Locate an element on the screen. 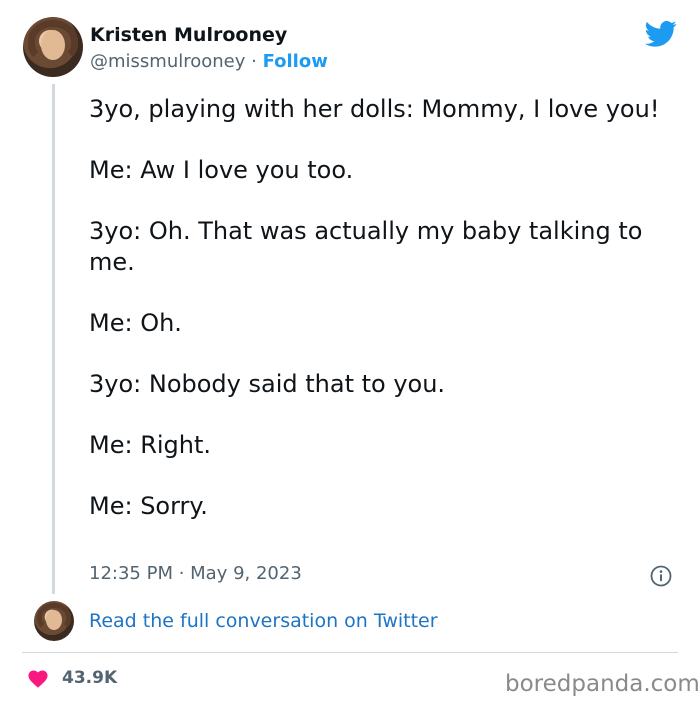  follow-button: Follow is located at coordinates (295, 61).